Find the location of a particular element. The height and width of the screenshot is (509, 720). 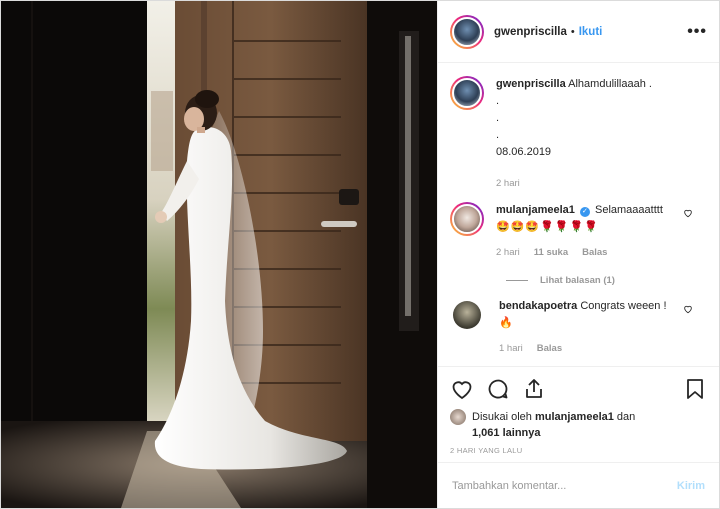

post-header: gwenpriscilla • Ikuti ••• is located at coordinates (578, 32).